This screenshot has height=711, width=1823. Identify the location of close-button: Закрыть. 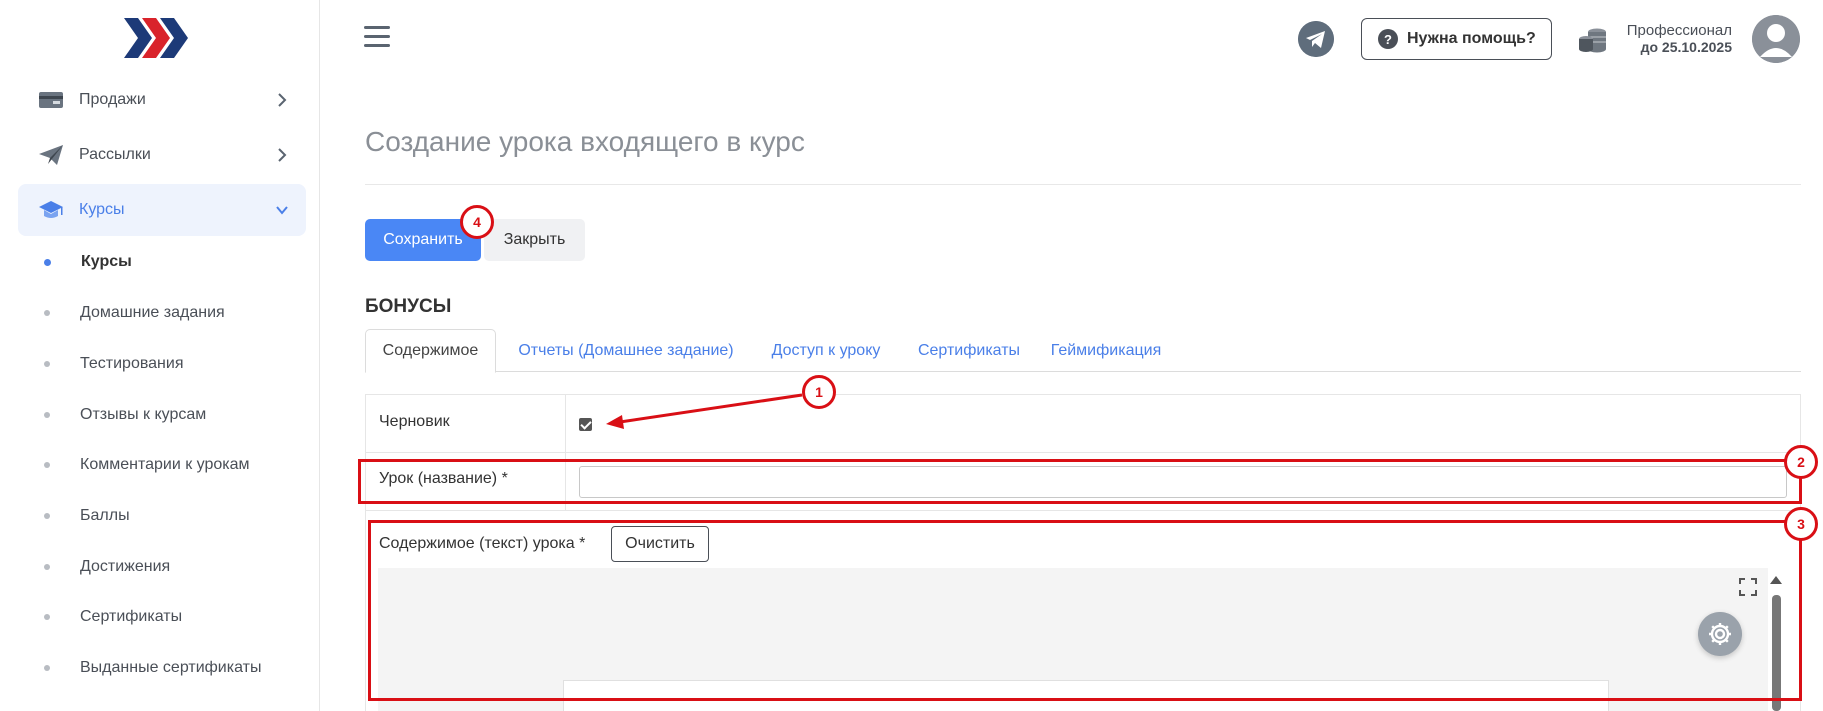
(534, 240).